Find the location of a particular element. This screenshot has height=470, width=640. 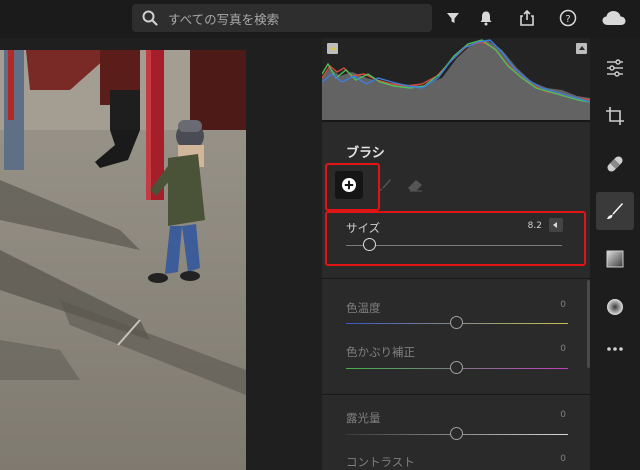

linear-gradient-icon is located at coordinates (615, 259).